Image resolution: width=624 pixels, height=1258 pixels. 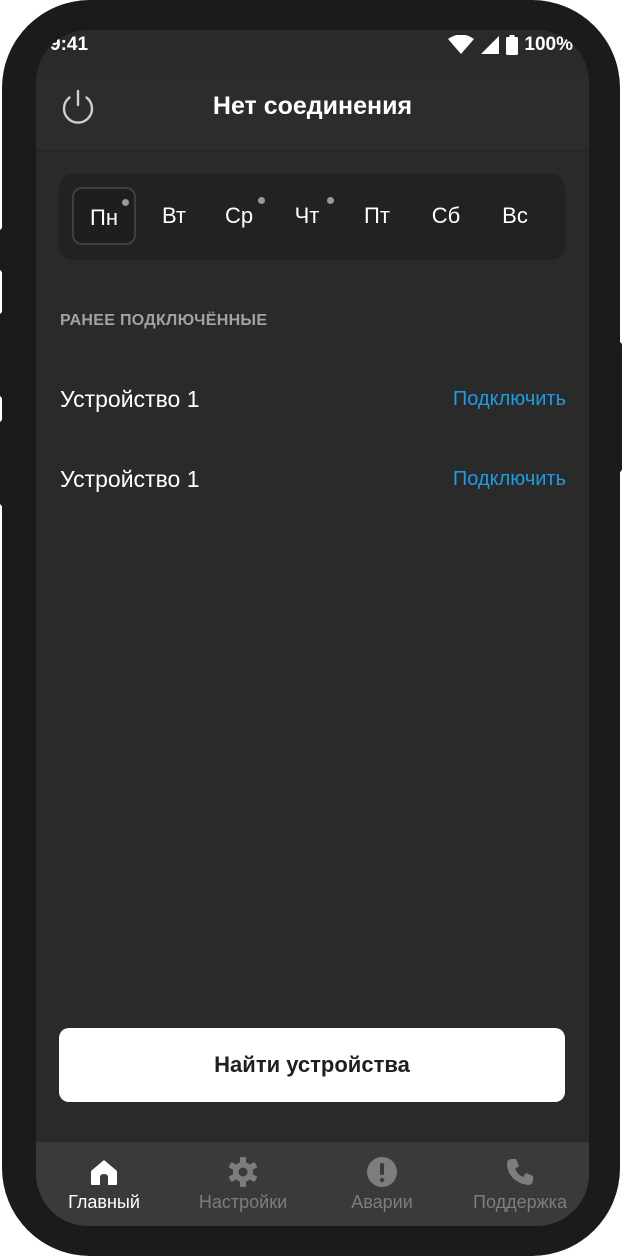 I want to click on day-sat: Сб, so click(x=446, y=216).